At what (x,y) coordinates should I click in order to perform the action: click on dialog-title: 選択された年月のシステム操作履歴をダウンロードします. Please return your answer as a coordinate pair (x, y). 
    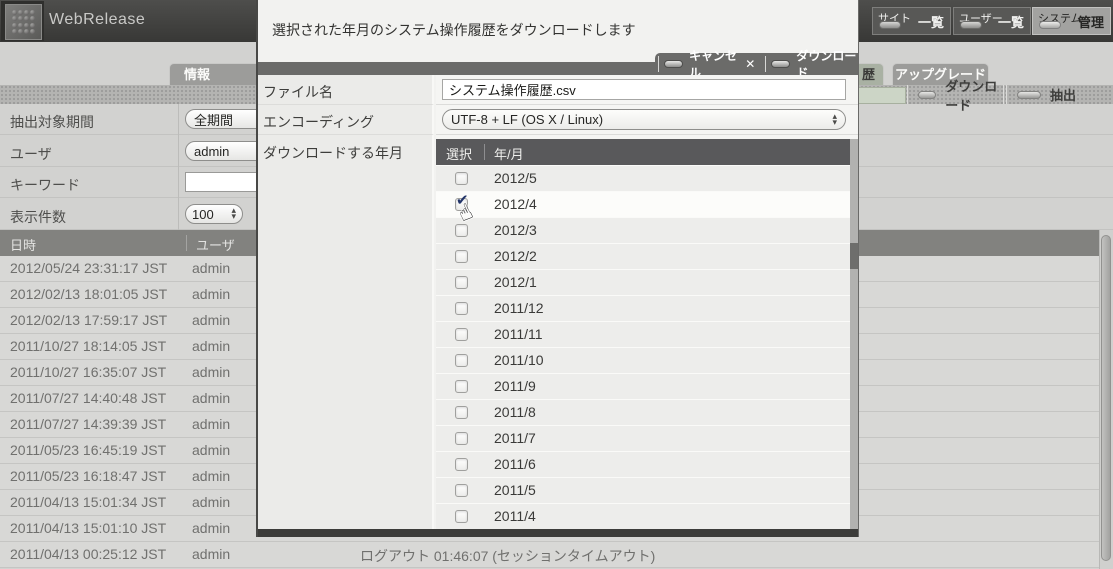
    Looking at the image, I should click on (454, 30).